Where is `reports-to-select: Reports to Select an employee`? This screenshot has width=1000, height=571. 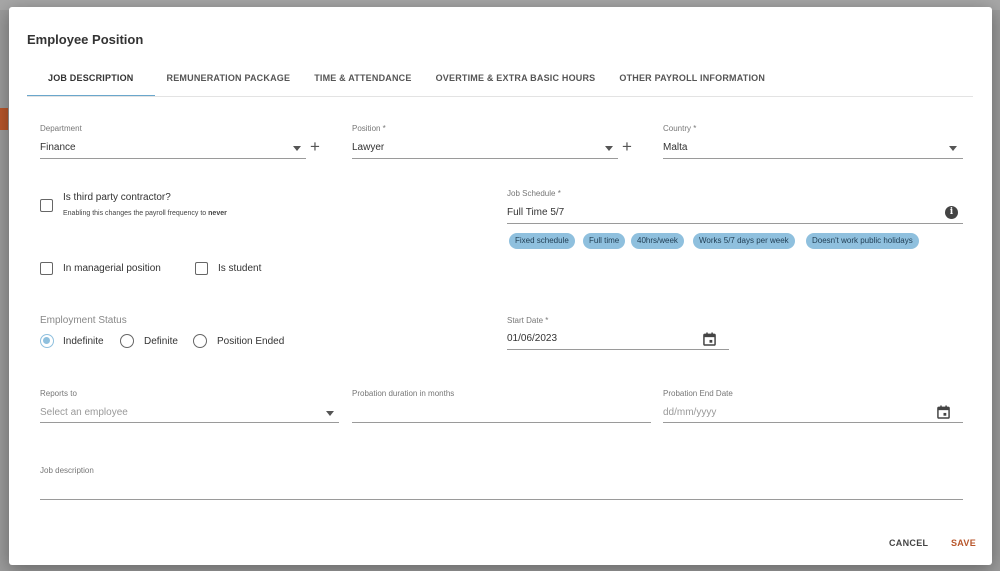
reports-to-select: Reports to Select an employee is located at coordinates (189, 407).